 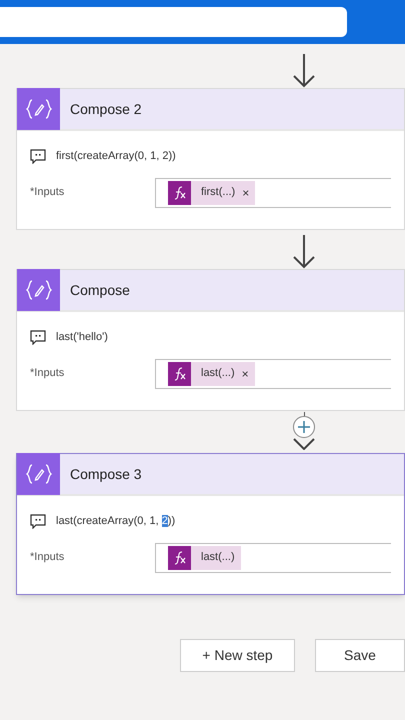 What do you see at coordinates (173, 22) in the screenshot?
I see `search-field` at bounding box center [173, 22].